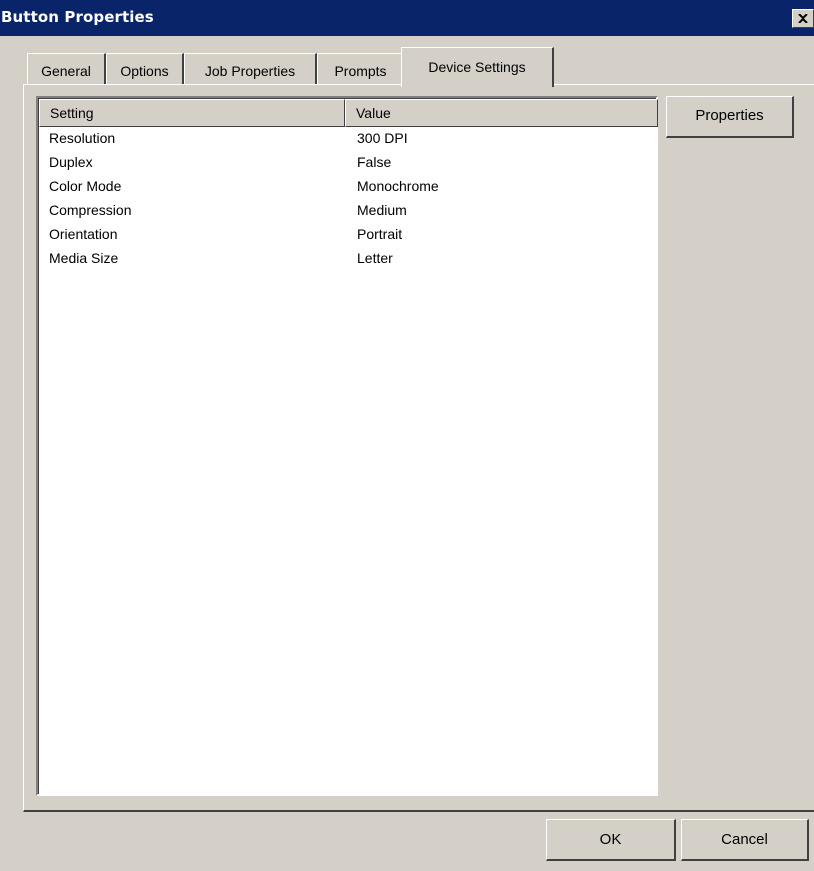 The image size is (814, 871). Describe the element at coordinates (90, 210) in the screenshot. I see `setting-name: Compression` at that location.